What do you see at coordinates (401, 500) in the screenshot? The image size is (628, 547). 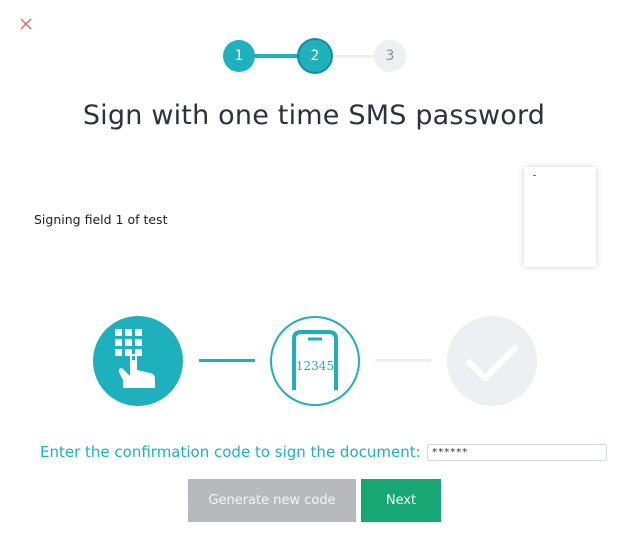 I see `next-button: Next` at bounding box center [401, 500].